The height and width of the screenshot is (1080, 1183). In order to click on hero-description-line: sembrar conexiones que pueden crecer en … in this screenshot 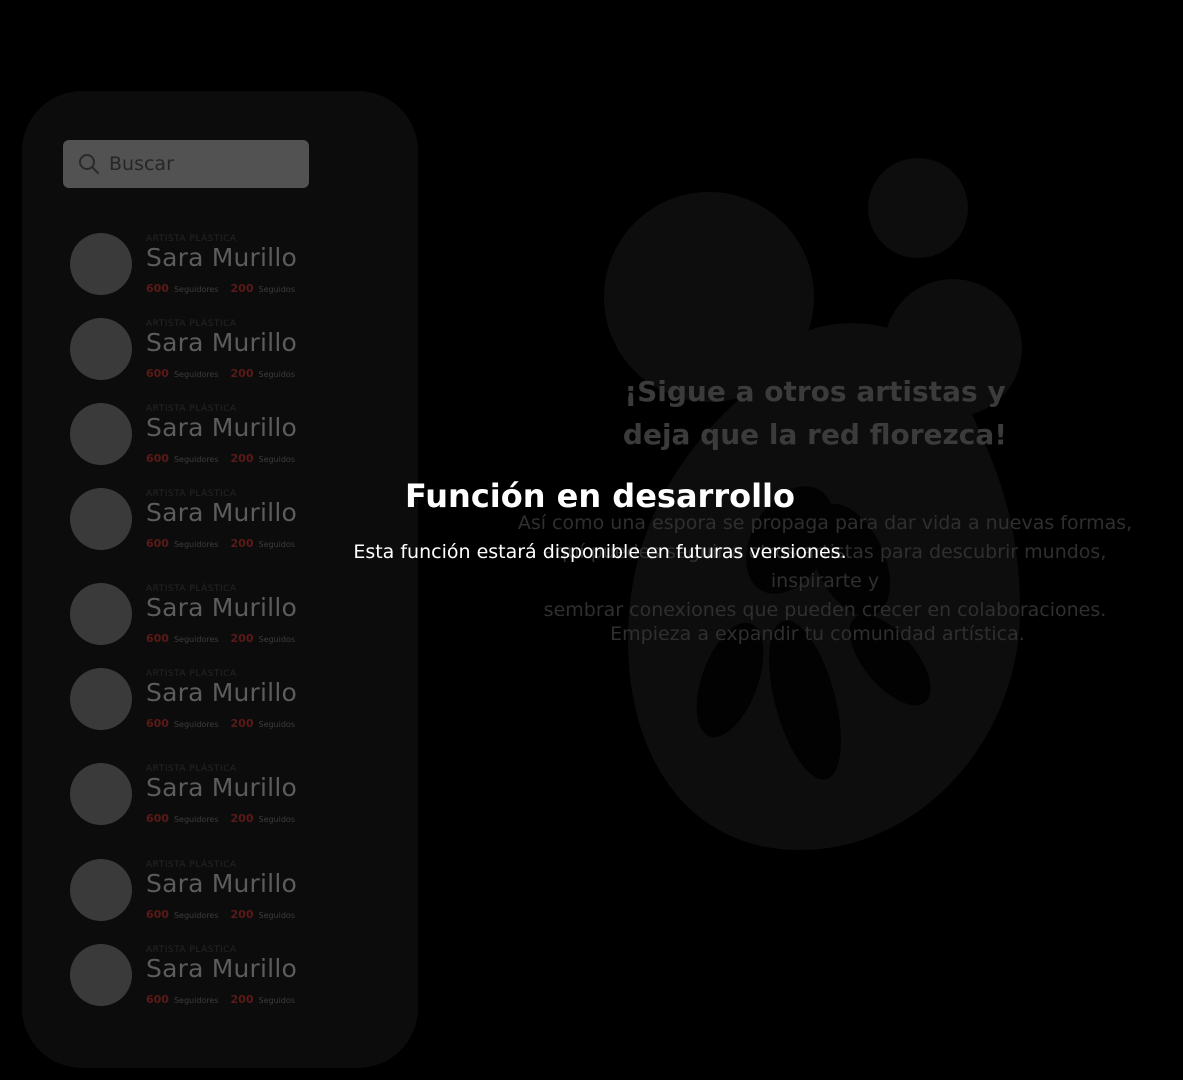, I will do `click(825, 610)`.